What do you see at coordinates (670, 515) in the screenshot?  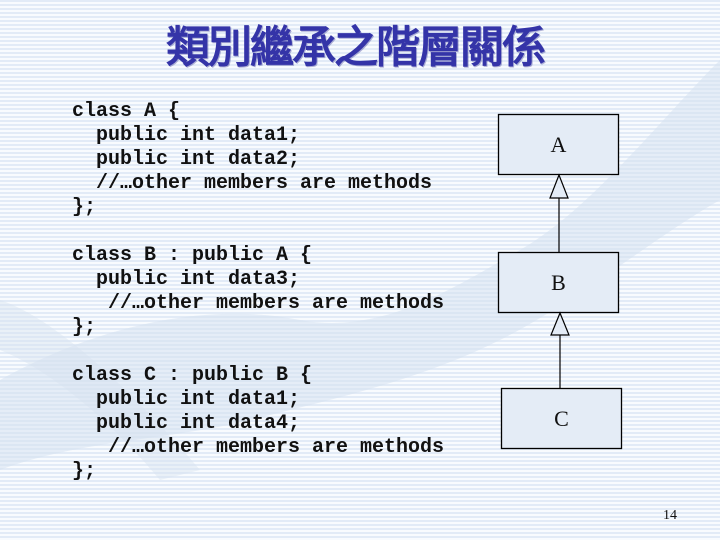 I see `page-number: 14` at bounding box center [670, 515].